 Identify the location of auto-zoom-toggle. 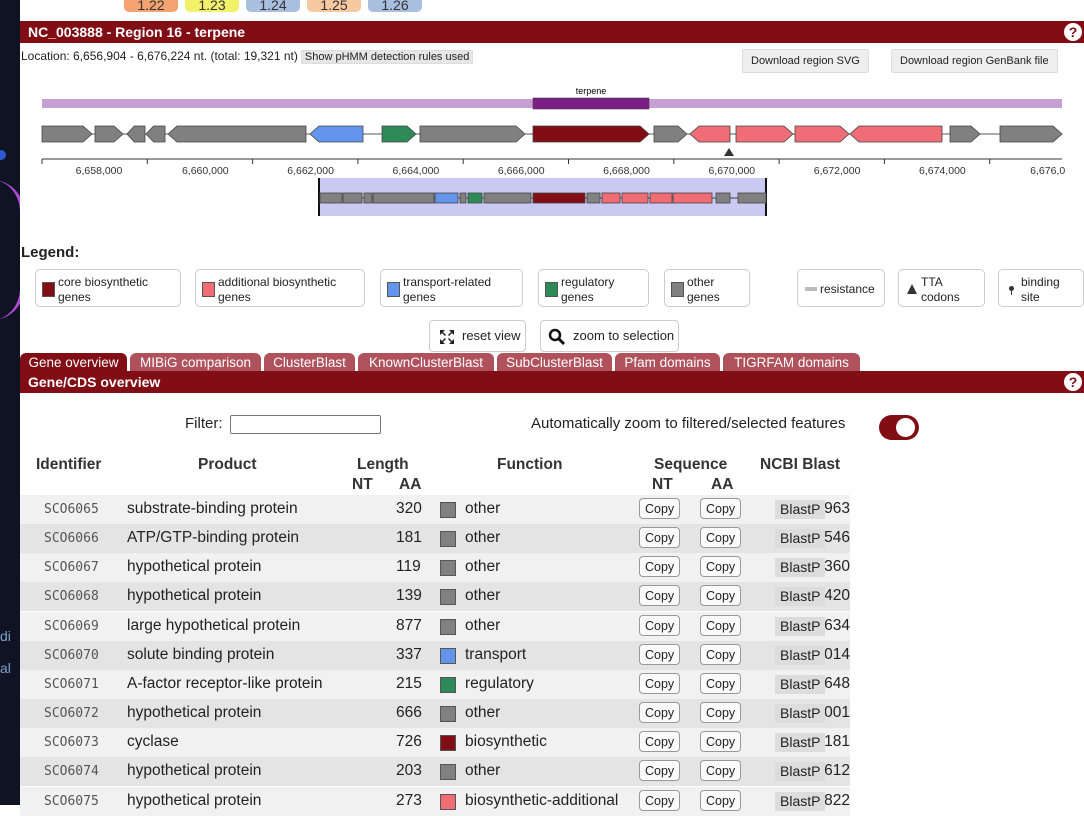
(899, 427).